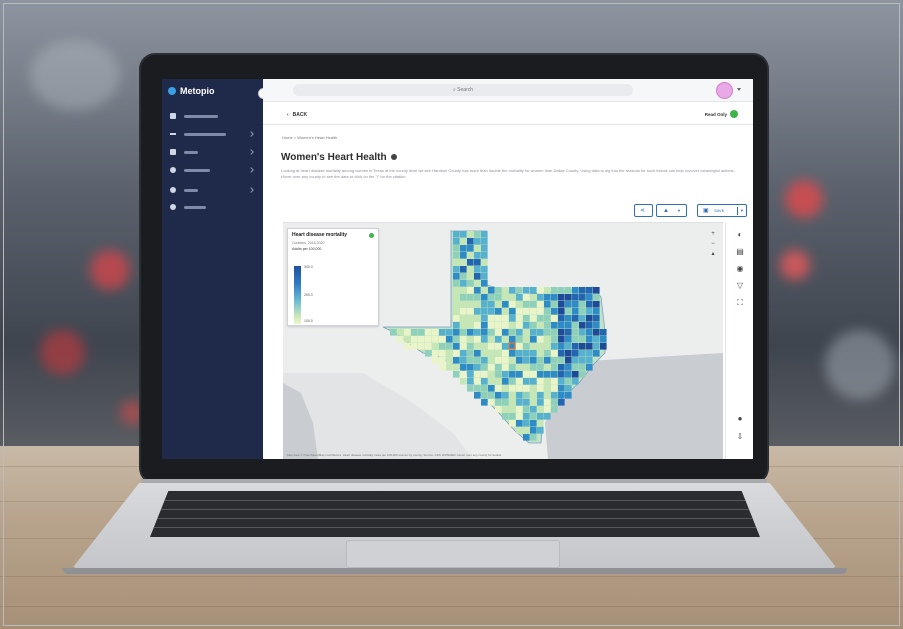 The width and height of the screenshot is (903, 629). I want to click on download-icon: ⇩, so click(740, 437).